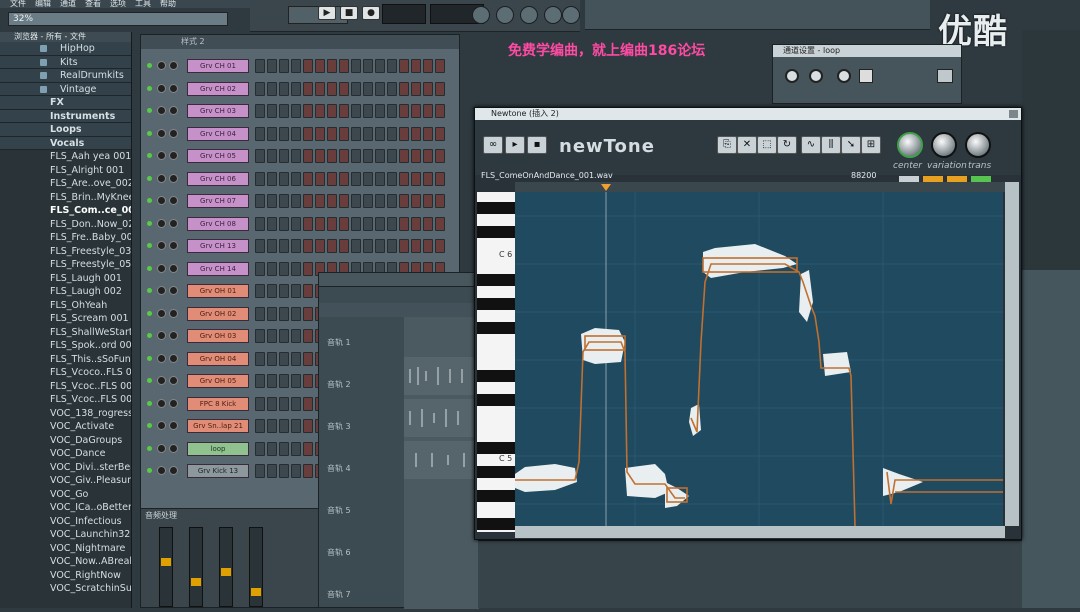 The height and width of the screenshot is (612, 1080). Describe the element at coordinates (65, 521) in the screenshot. I see `browser-file: VOC_Infectious` at that location.